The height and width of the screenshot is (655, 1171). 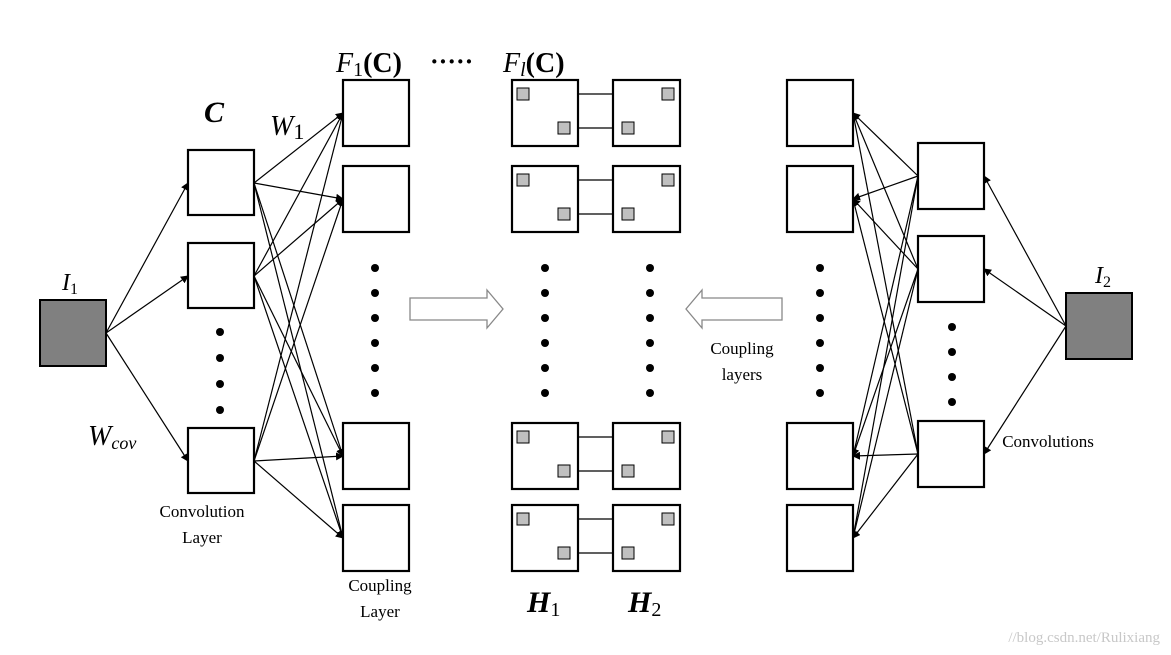 What do you see at coordinates (214, 112) in the screenshot?
I see `label-c: C` at bounding box center [214, 112].